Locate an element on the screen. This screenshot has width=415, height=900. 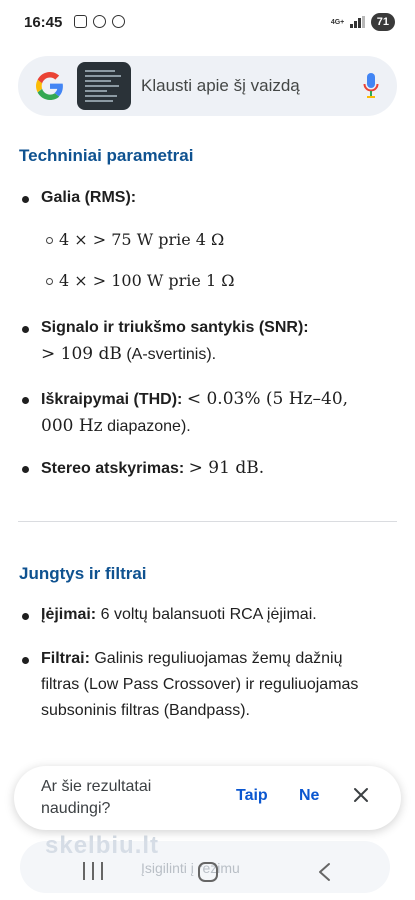
watermark: skelbiu.lt is located at coordinates (102, 845).